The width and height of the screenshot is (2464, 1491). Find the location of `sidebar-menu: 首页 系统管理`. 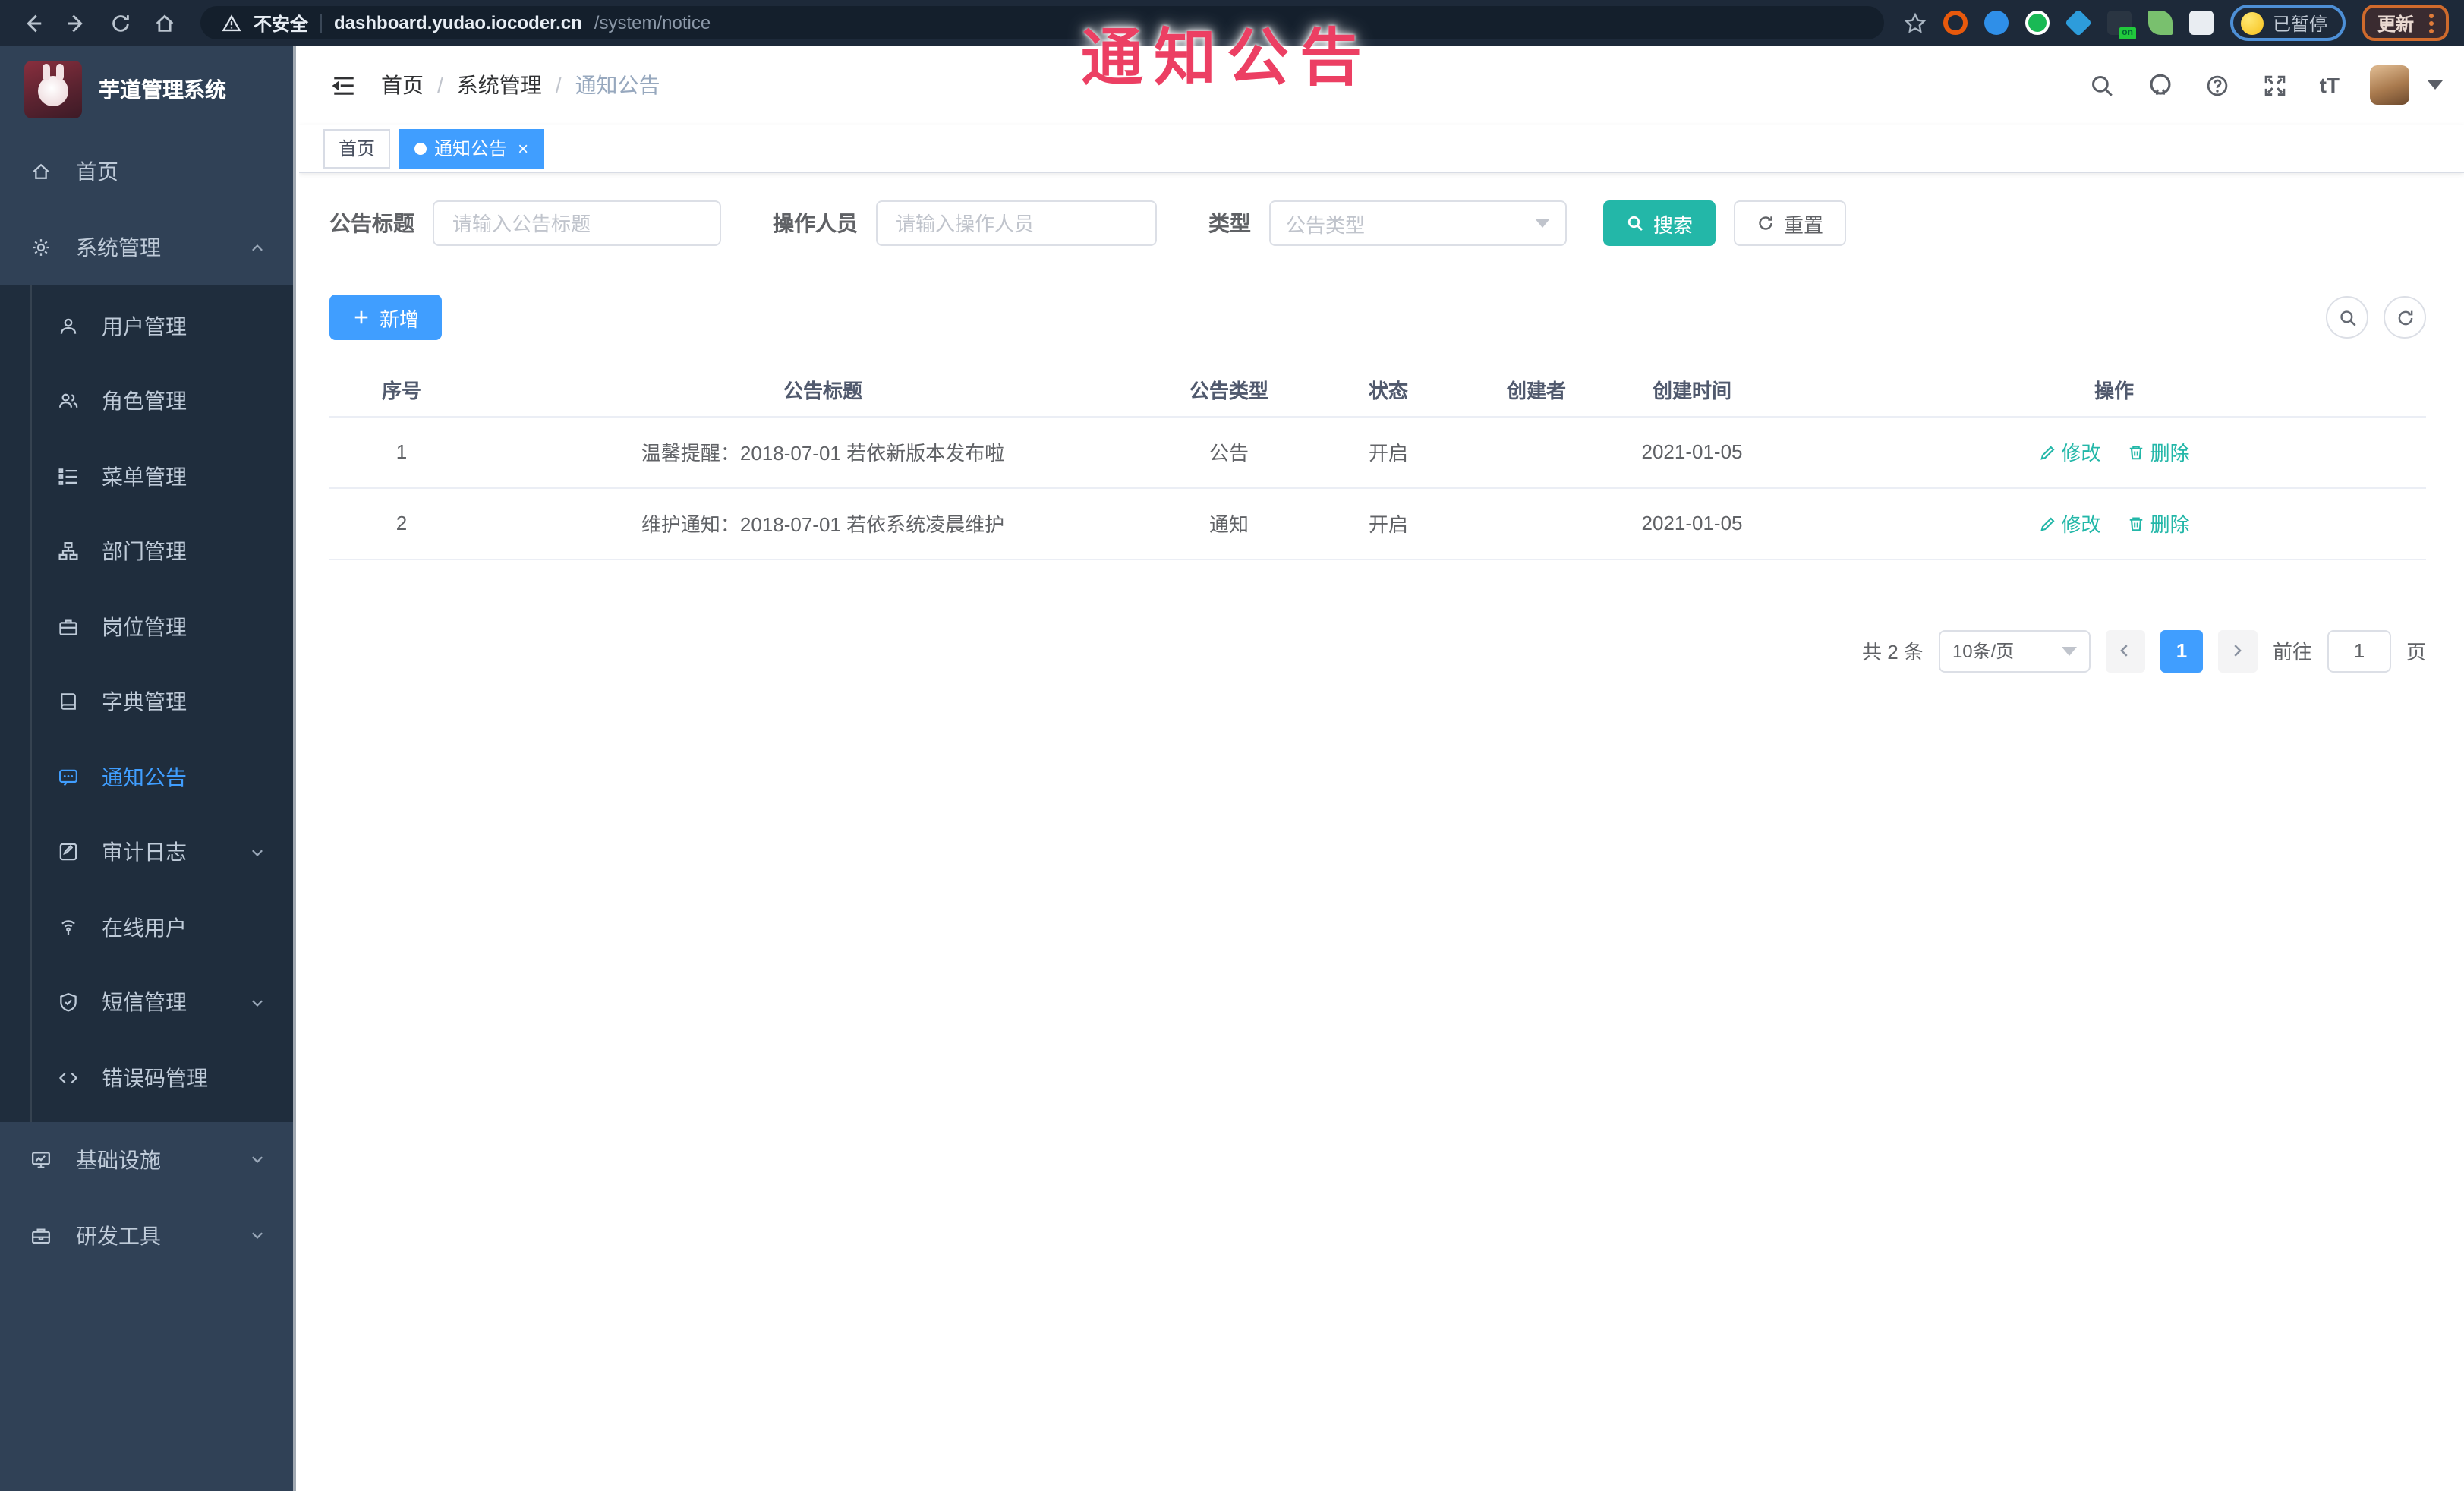

sidebar-menu: 首页 系统管理 is located at coordinates (146, 210).